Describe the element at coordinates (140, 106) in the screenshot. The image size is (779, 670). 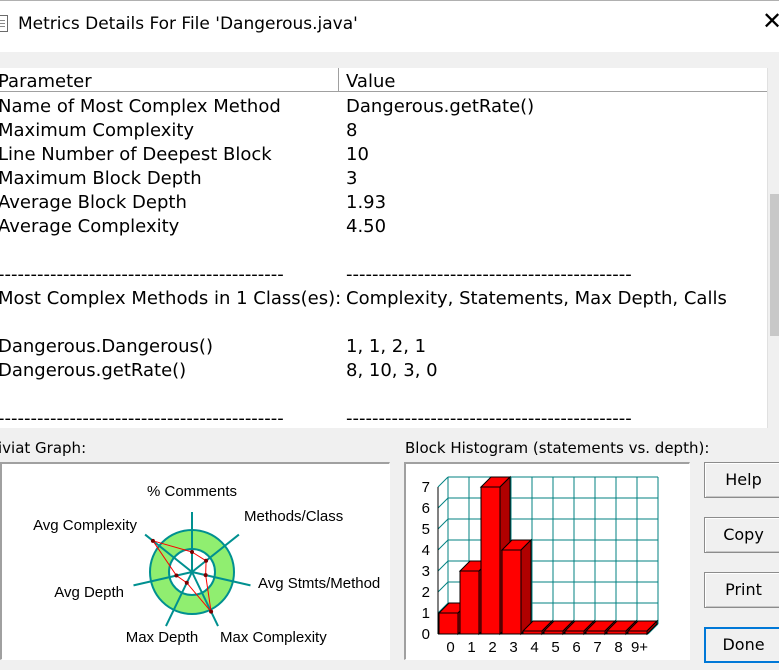
I see `metric-parameter: Name of Most Complex Method` at that location.